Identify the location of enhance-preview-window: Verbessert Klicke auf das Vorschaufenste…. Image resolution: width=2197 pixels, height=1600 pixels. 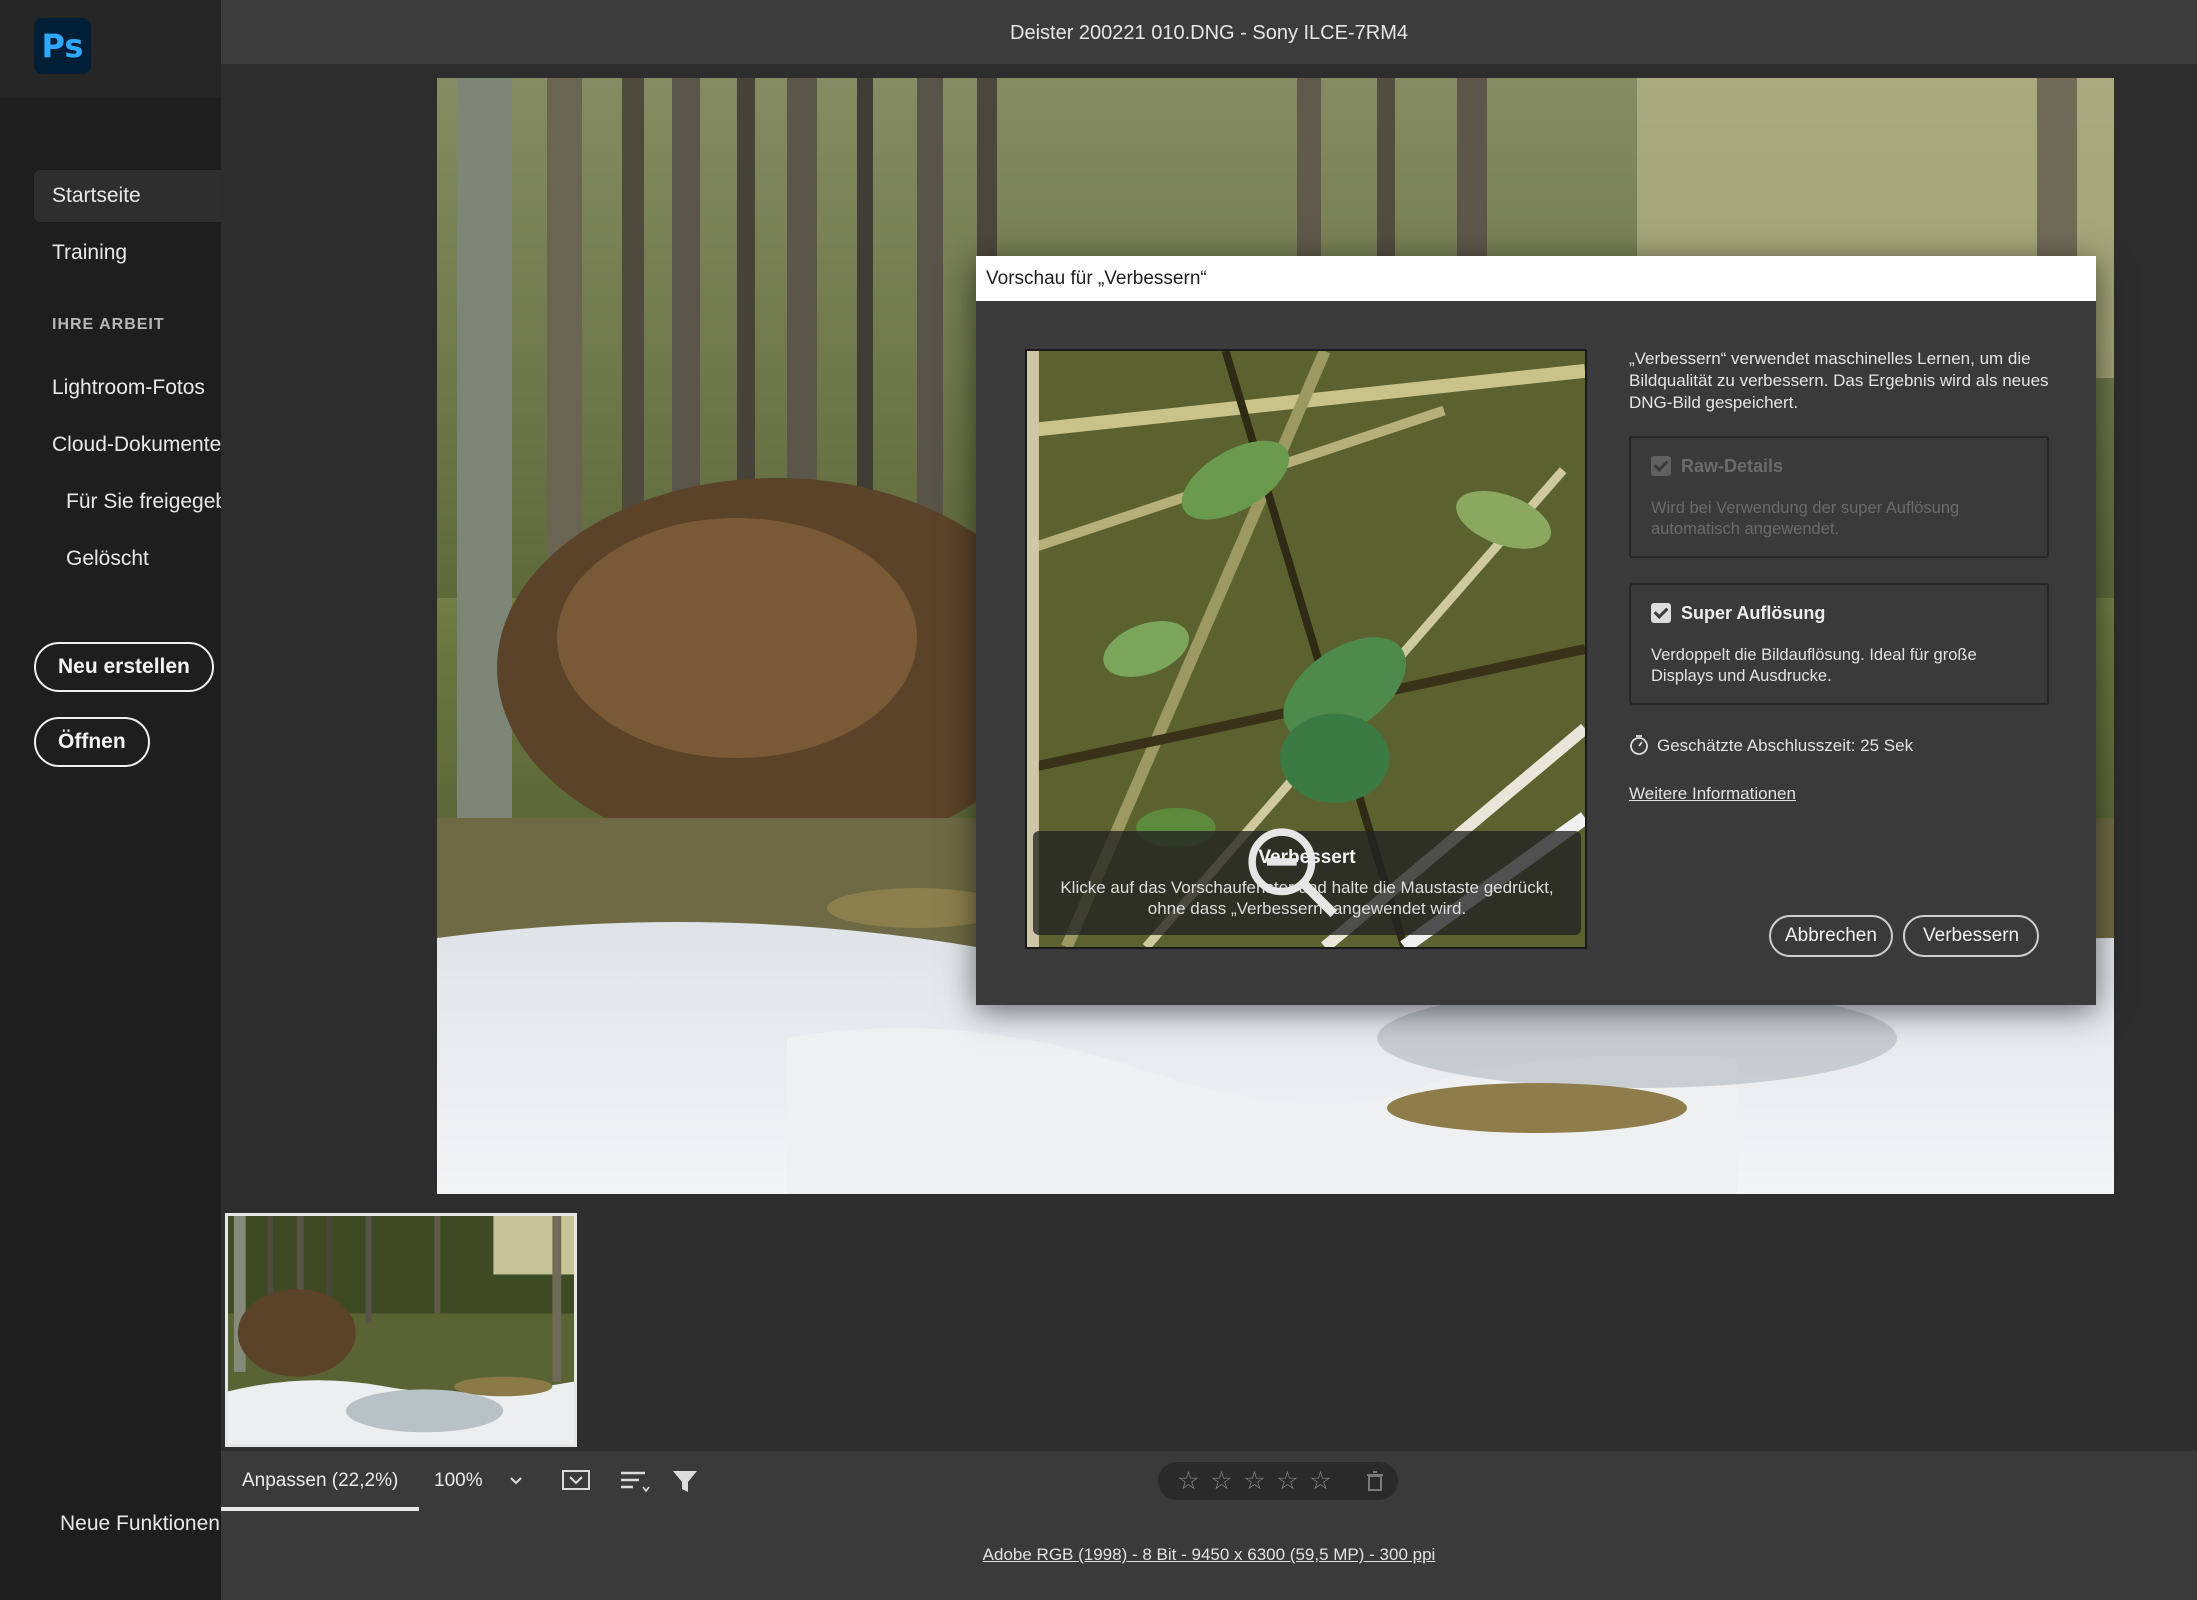
(1306, 649).